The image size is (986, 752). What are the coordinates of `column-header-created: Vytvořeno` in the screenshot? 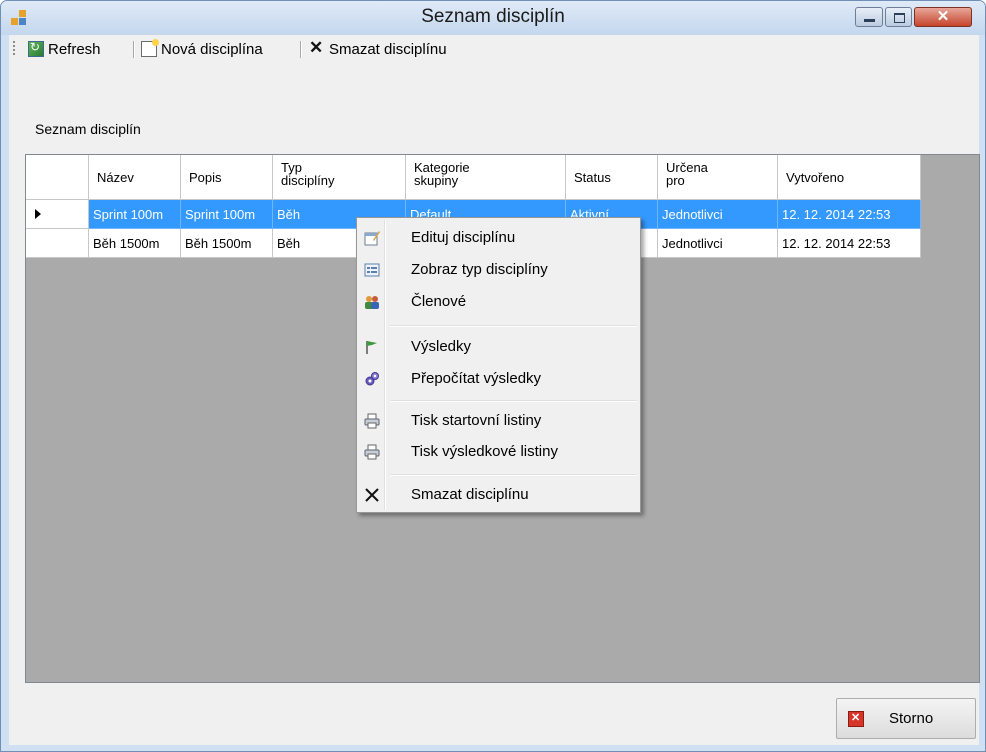 It's located at (849, 177).